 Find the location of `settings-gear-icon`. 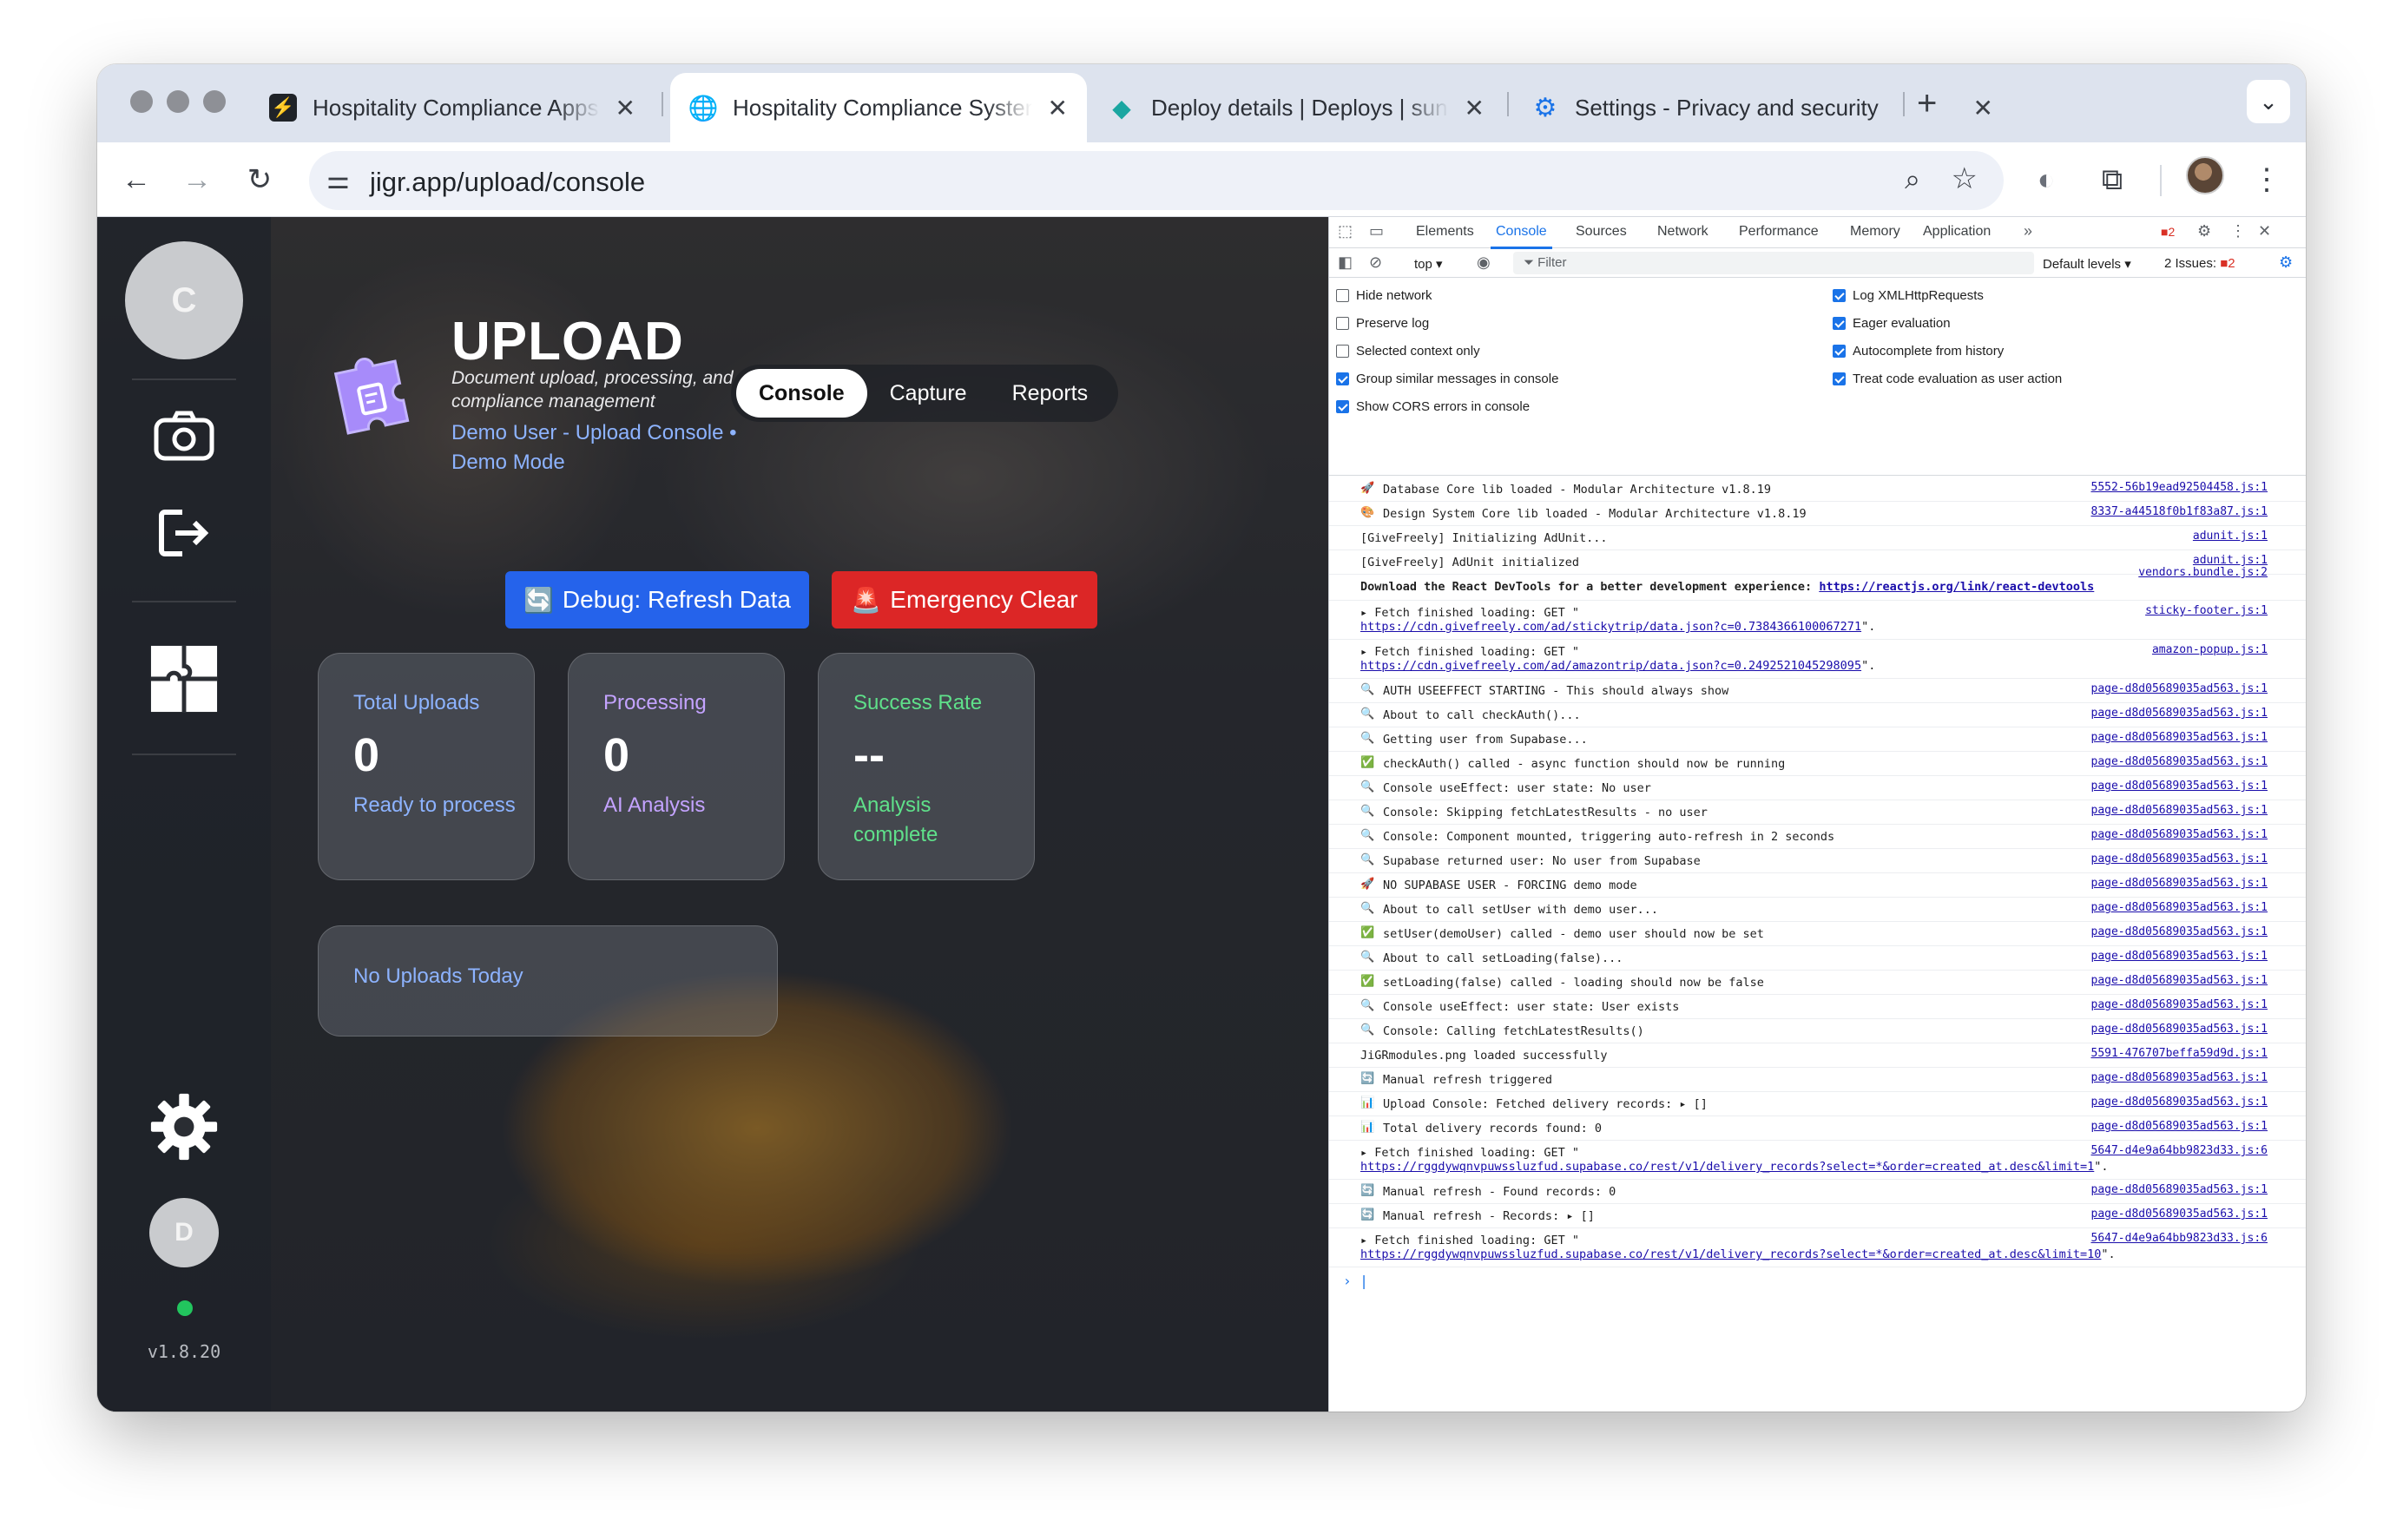

settings-gear-icon is located at coordinates (184, 1127).